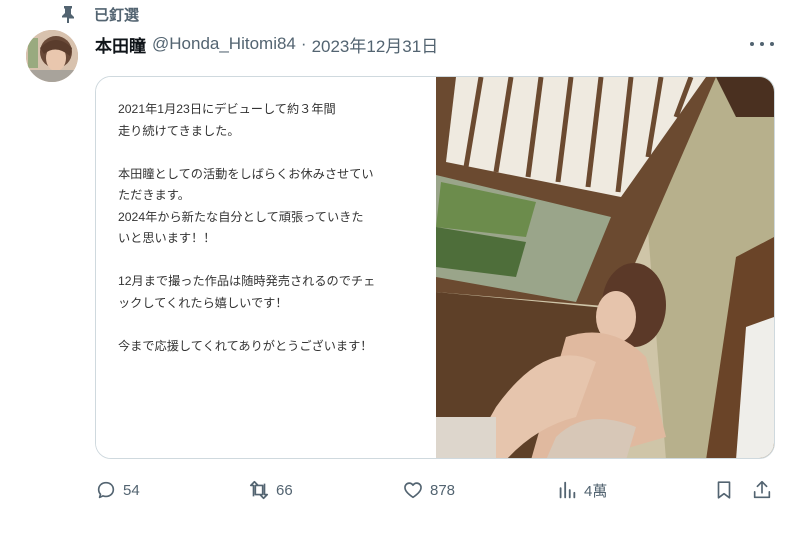 The width and height of the screenshot is (800, 536). I want to click on share-button, so click(765, 490).